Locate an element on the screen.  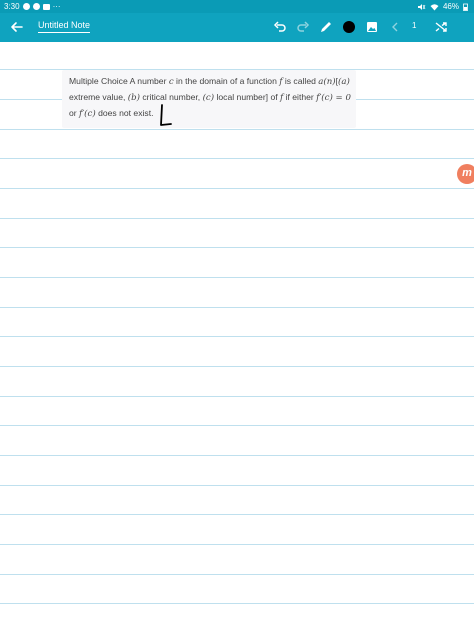
status-right: 46% is located at coordinates (442, 6).